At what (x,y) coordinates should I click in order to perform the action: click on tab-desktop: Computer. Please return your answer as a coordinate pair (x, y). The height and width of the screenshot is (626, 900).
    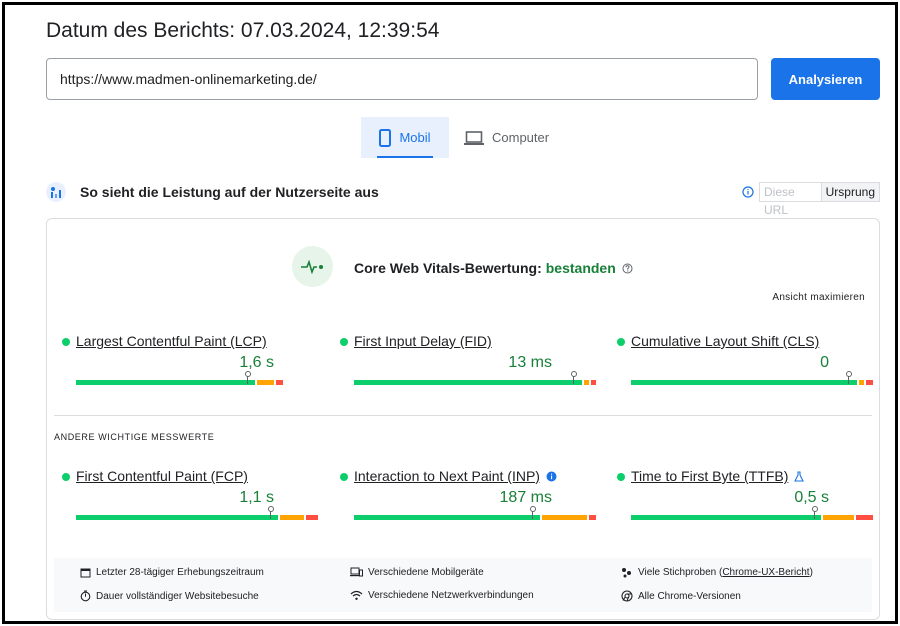
    Looking at the image, I should click on (511, 137).